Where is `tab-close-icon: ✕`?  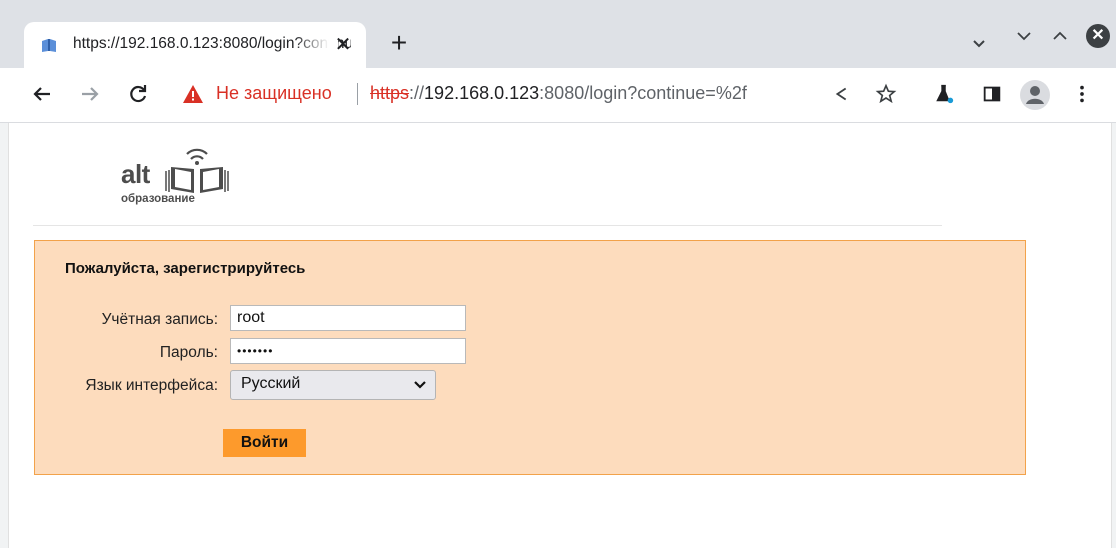
tab-close-icon: ✕ is located at coordinates (343, 45).